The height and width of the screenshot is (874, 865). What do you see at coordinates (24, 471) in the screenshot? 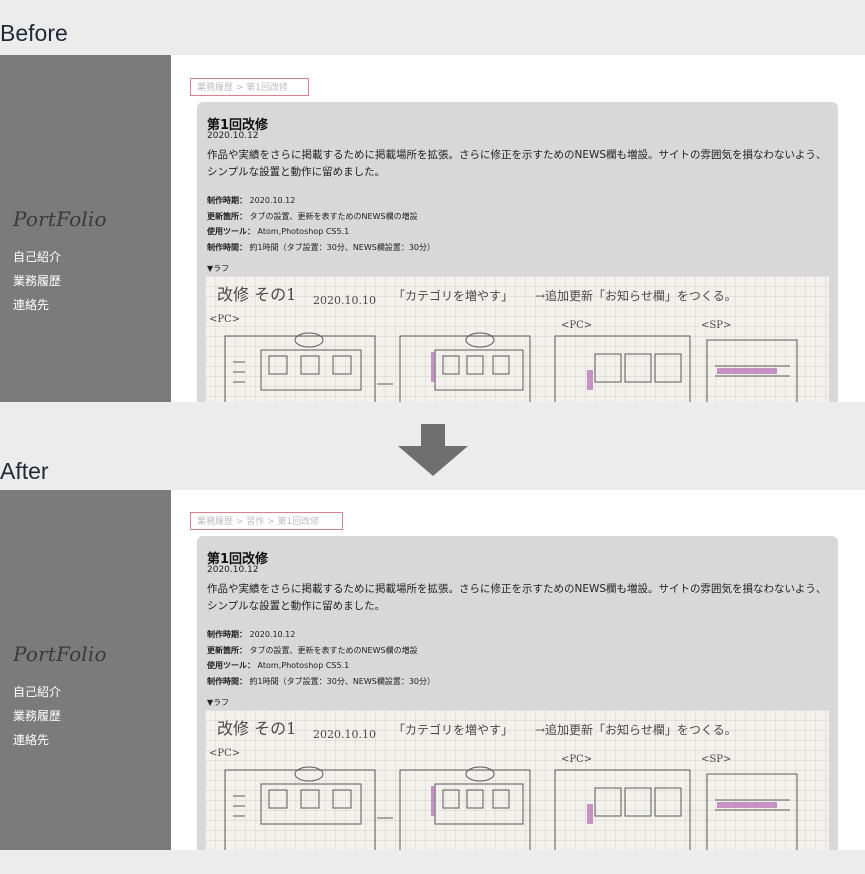
I see `after-heading: After` at bounding box center [24, 471].